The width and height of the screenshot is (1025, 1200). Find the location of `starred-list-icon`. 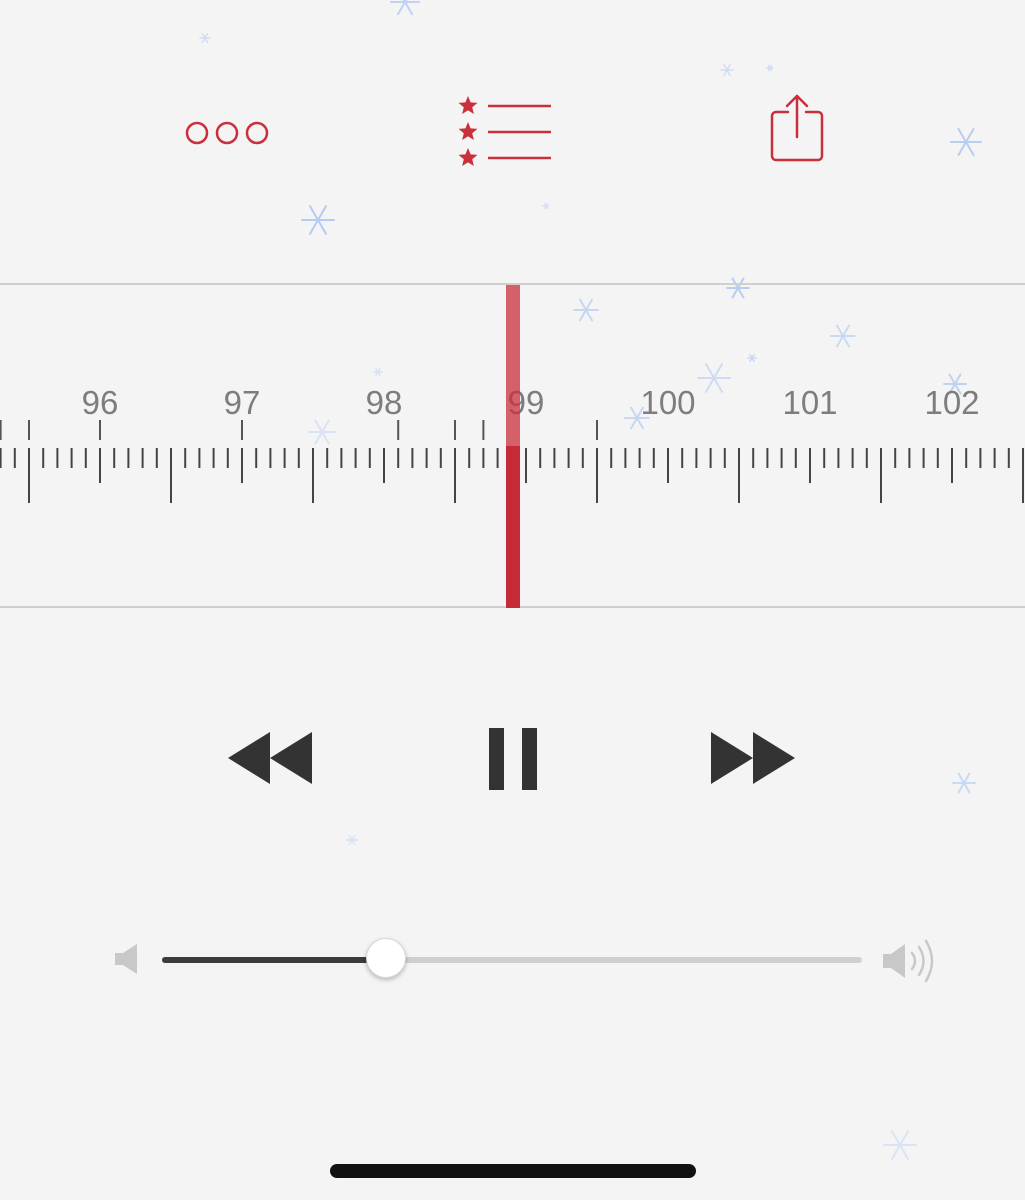

starred-list-icon is located at coordinates (504, 131).